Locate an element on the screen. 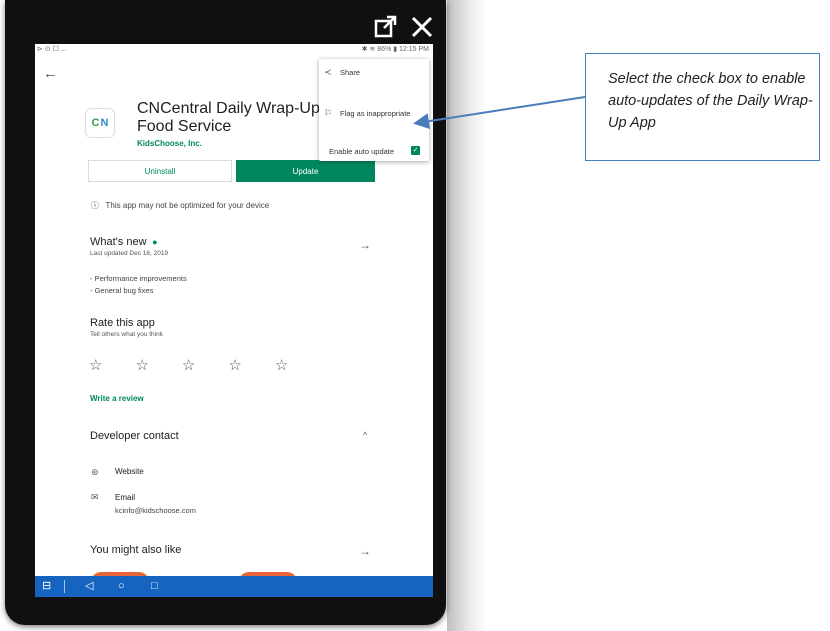 This screenshot has height=631, width=830. callout-connector is located at coordinates (499, 113).